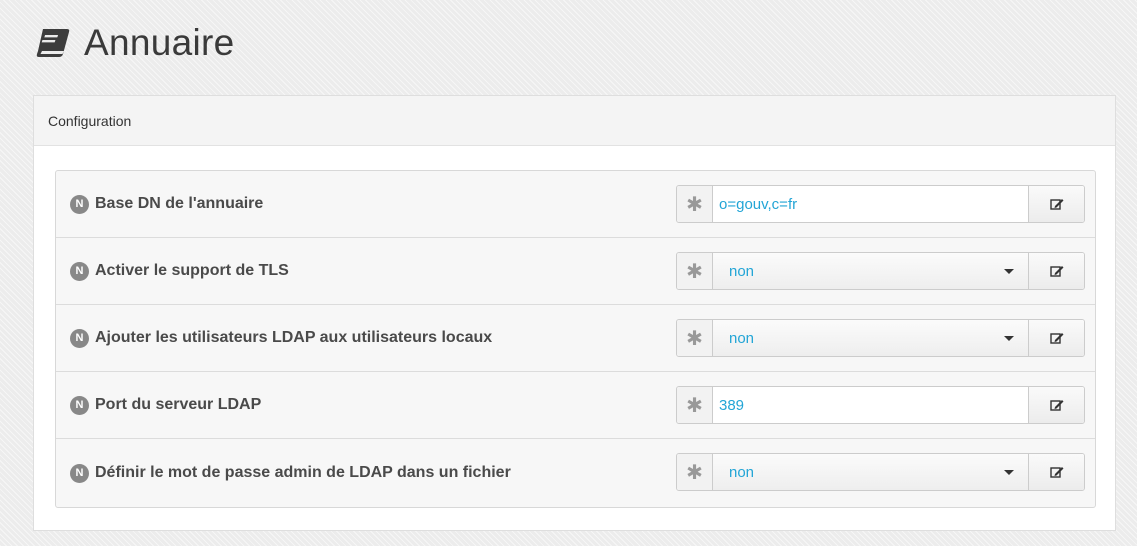 The width and height of the screenshot is (1137, 546). Describe the element at coordinates (575, 204) in the screenshot. I see `form-row-base-dn: N Base DN de l'annuaire ✱ o=gouv,c=fr` at that location.